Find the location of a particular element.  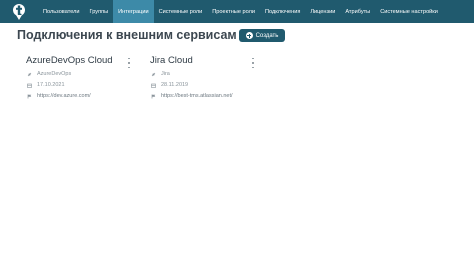

plus-circle-icon is located at coordinates (249, 35).